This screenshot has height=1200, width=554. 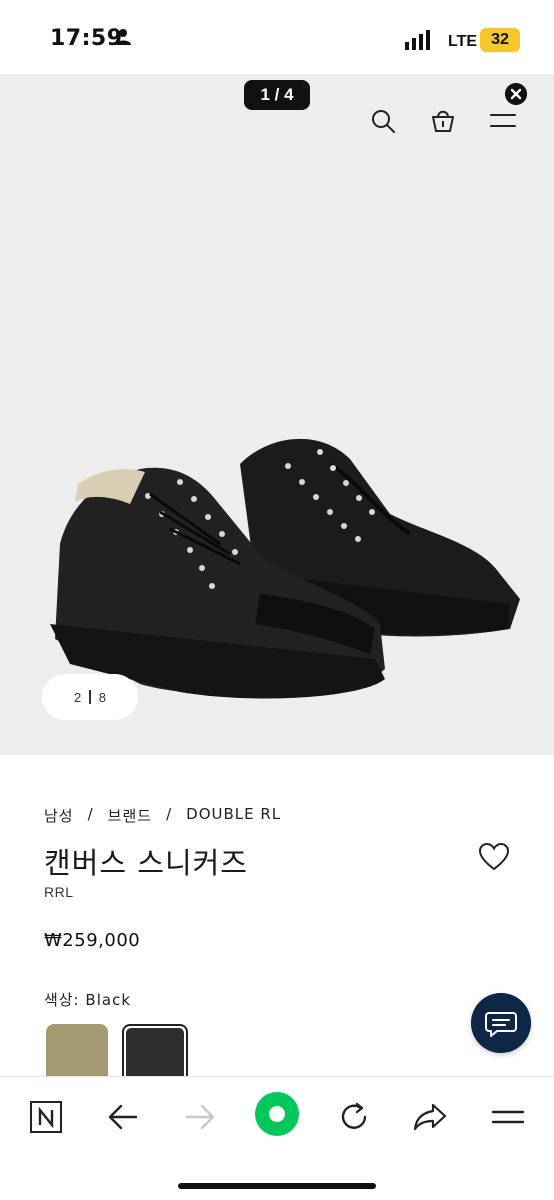 I want to click on signal-icon, so click(x=417, y=40).